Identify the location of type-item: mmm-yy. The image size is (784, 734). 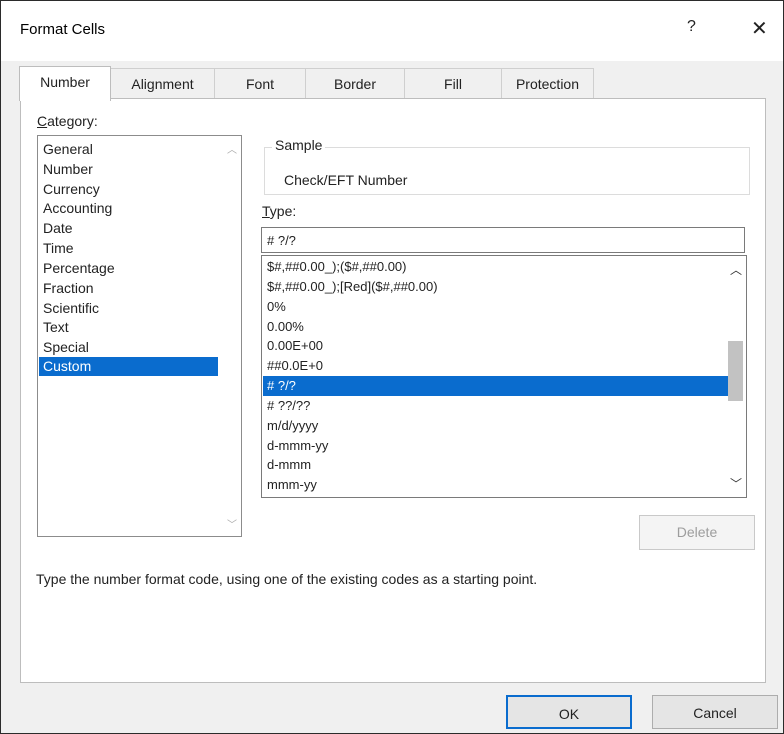
(502, 485).